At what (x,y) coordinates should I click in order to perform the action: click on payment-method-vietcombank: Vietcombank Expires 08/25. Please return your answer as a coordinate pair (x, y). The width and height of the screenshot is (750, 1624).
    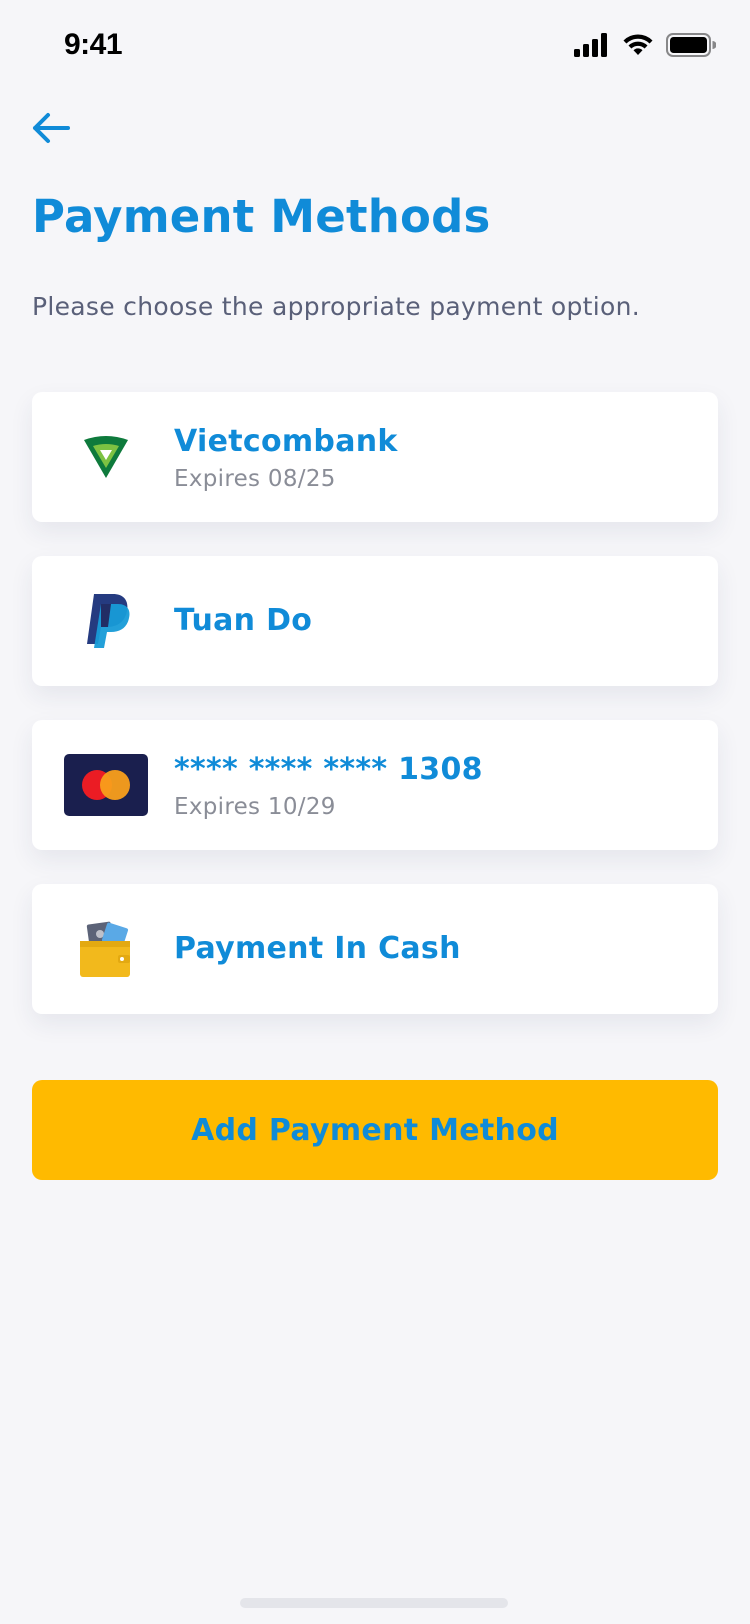
    Looking at the image, I should click on (375, 457).